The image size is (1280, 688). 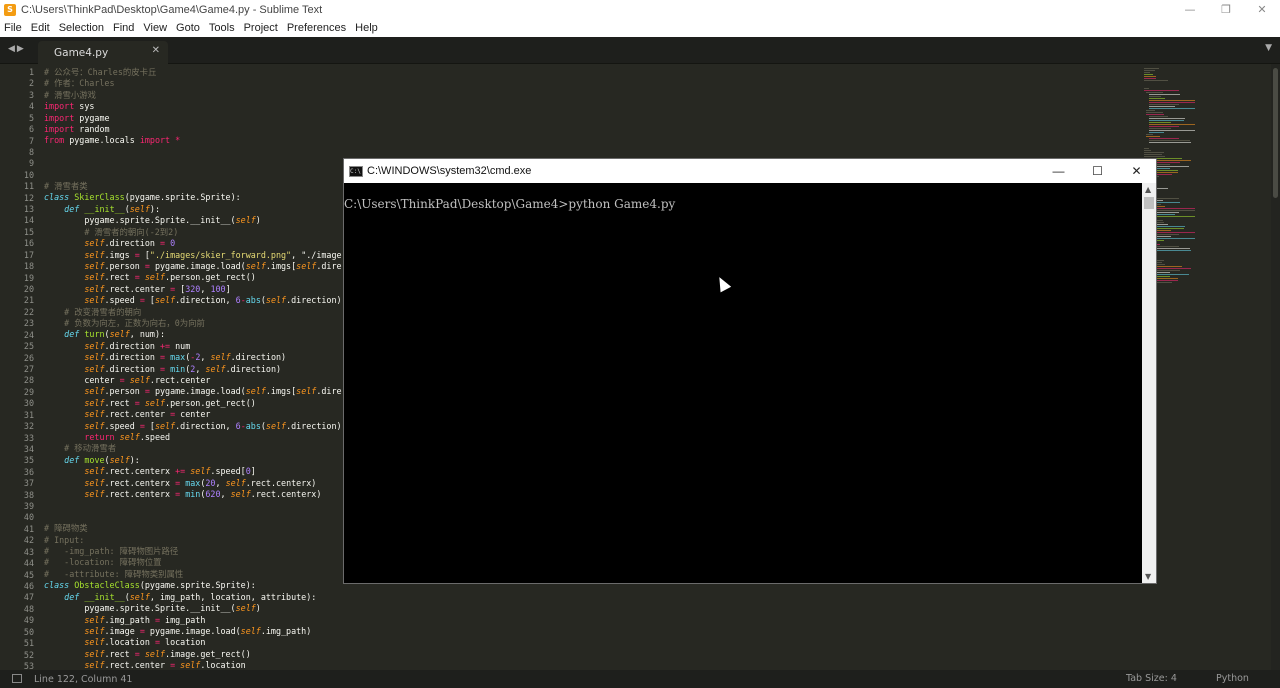 I want to click on maximize-button: ❐, so click(x=1226, y=9).